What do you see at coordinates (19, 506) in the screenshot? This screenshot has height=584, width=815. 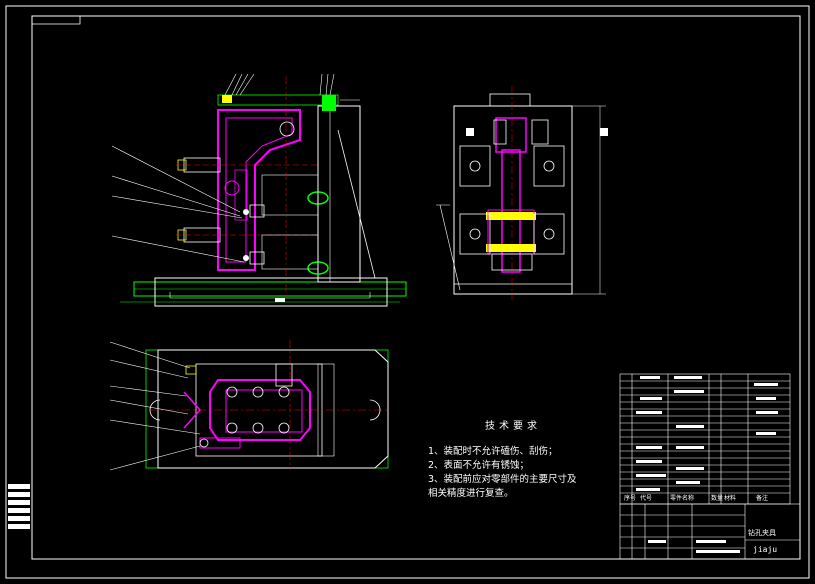 I see `revision-block` at bounding box center [19, 506].